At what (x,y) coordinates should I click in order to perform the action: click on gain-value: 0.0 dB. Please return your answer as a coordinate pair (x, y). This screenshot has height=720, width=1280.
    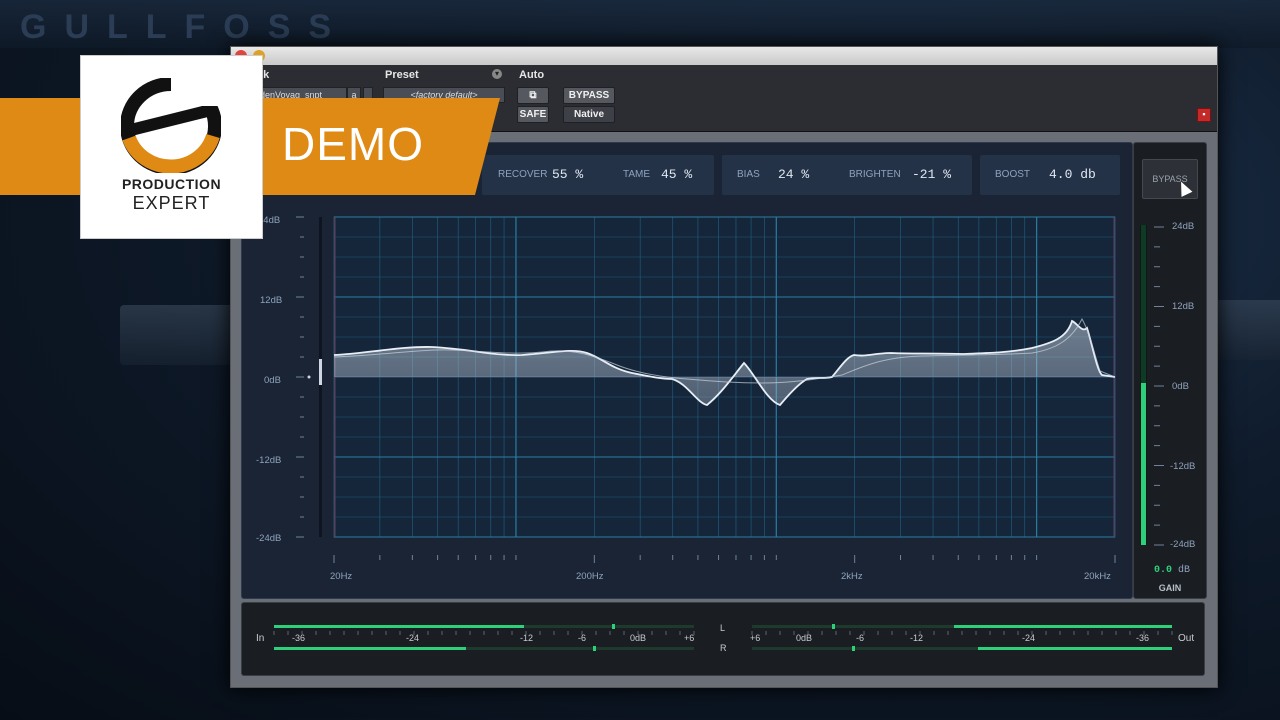
    Looking at the image, I should click on (1172, 570).